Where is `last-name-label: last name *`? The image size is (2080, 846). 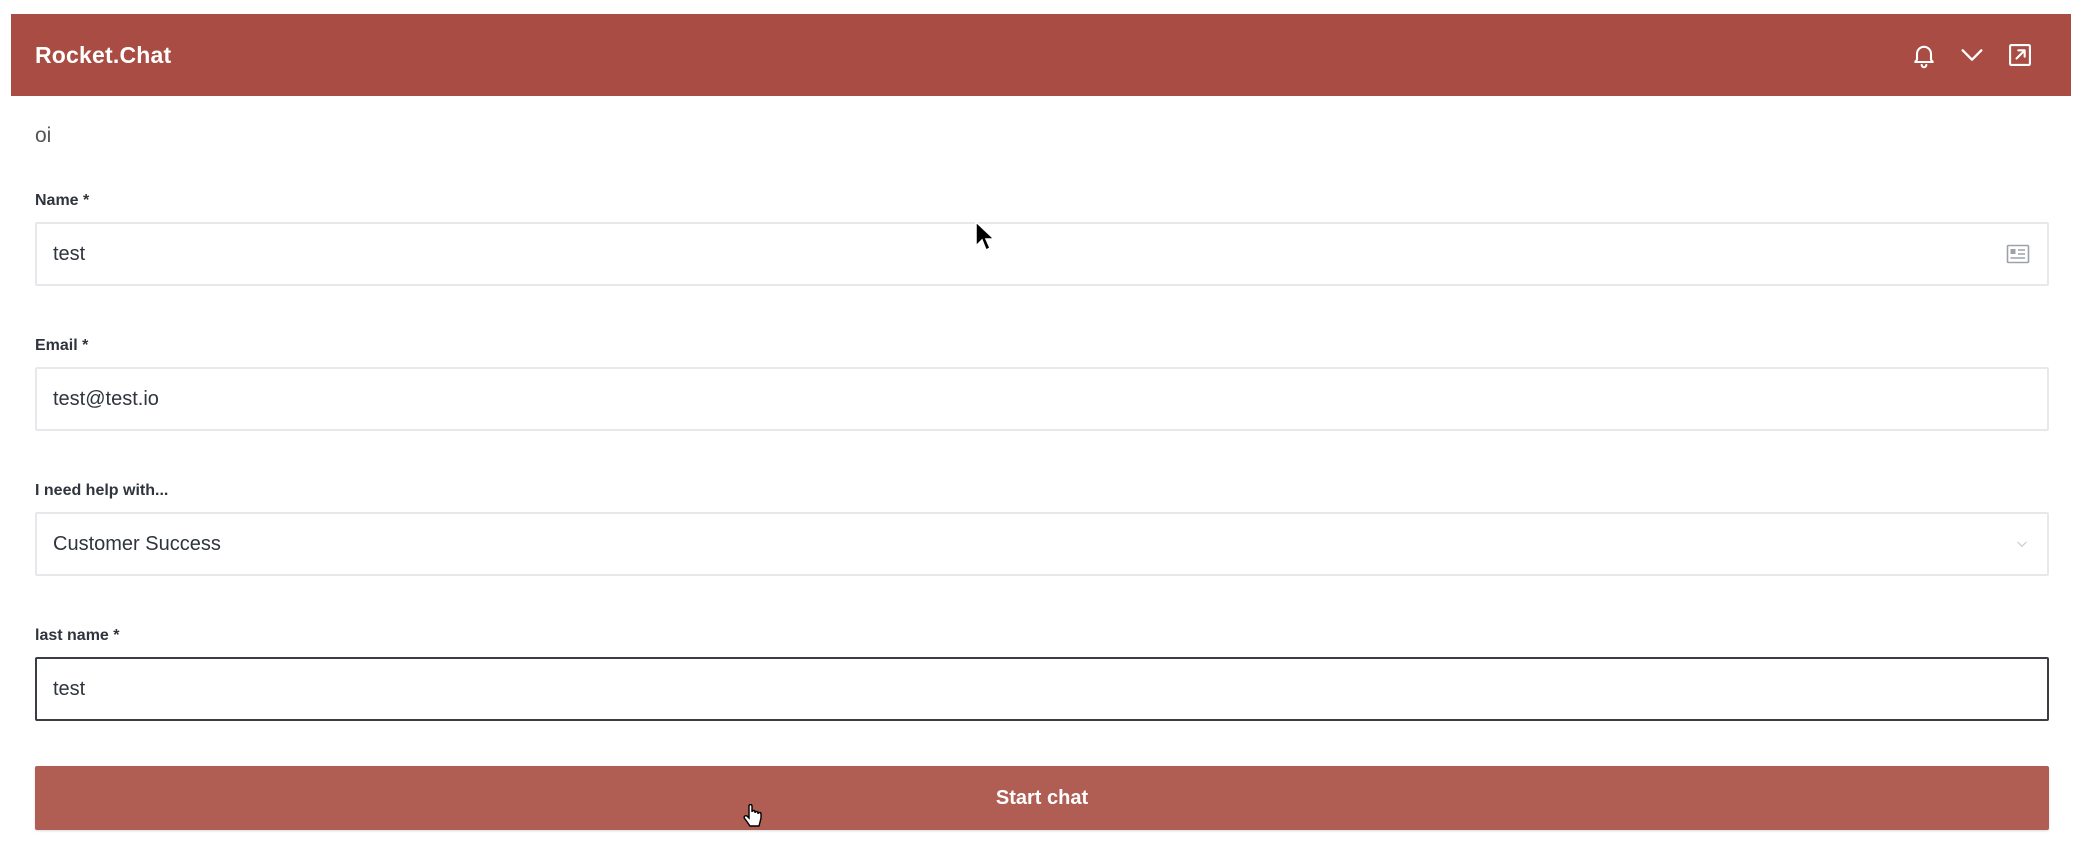 last-name-label: last name * is located at coordinates (77, 635).